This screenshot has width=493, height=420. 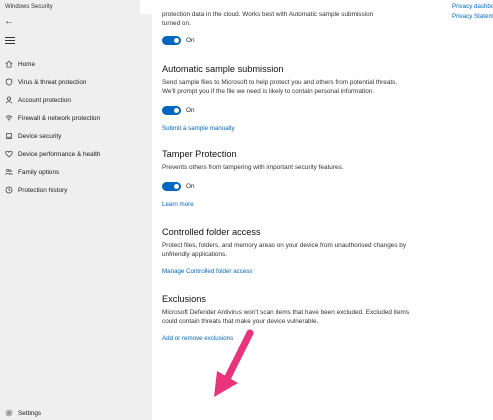 What do you see at coordinates (76, 412) in the screenshot?
I see `sidebar-item-settings: Settings` at bounding box center [76, 412].